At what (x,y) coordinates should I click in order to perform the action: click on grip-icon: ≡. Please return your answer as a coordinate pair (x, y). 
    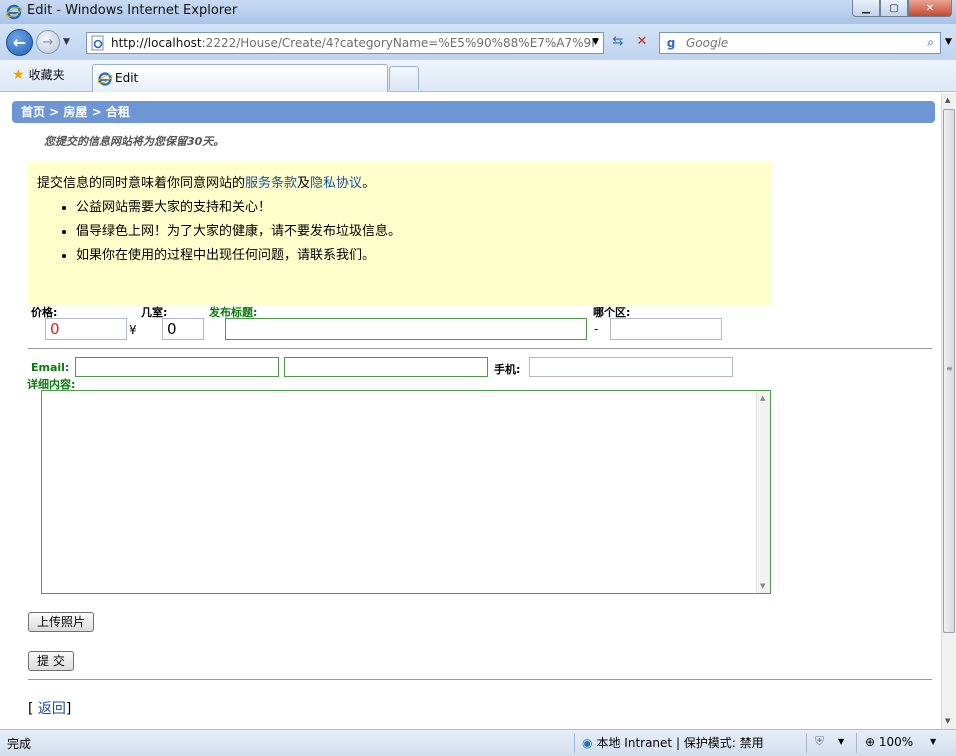
    Looking at the image, I should click on (949, 368).